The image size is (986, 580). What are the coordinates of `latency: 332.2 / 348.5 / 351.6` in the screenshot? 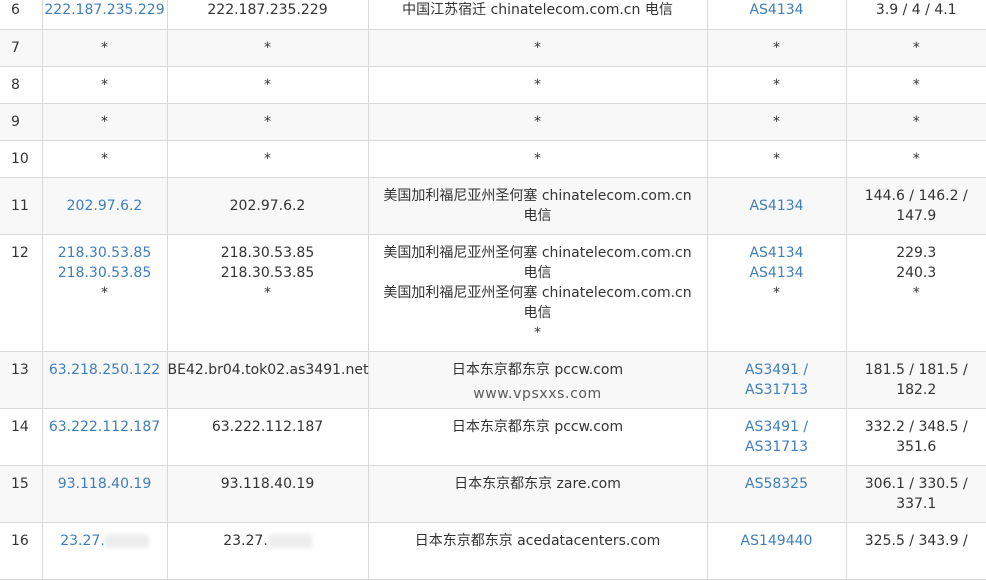 It's located at (916, 437).